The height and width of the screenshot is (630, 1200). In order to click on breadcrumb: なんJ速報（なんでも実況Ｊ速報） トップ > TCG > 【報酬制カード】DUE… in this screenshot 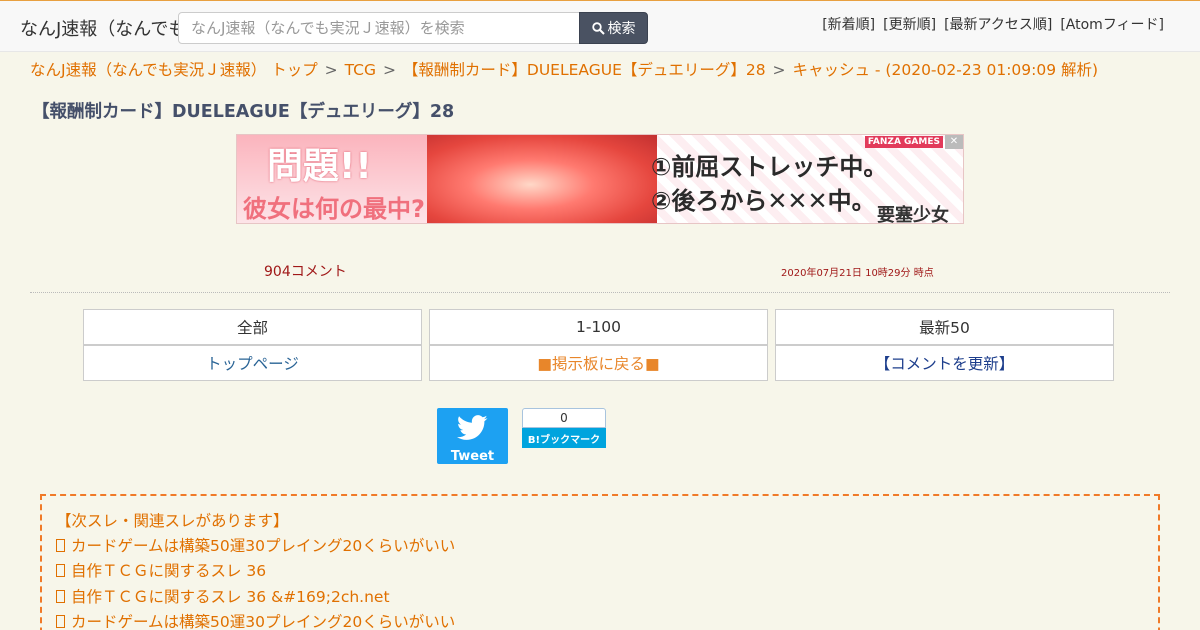, I will do `click(564, 69)`.